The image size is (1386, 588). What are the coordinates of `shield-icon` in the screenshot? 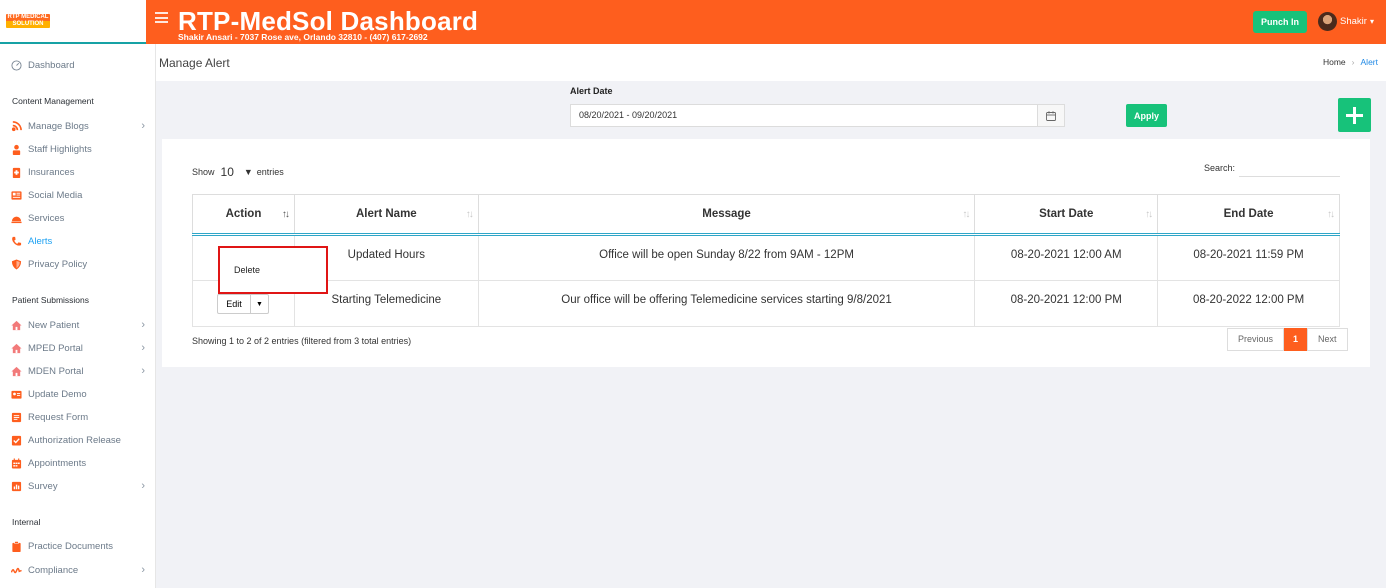 It's located at (16, 264).